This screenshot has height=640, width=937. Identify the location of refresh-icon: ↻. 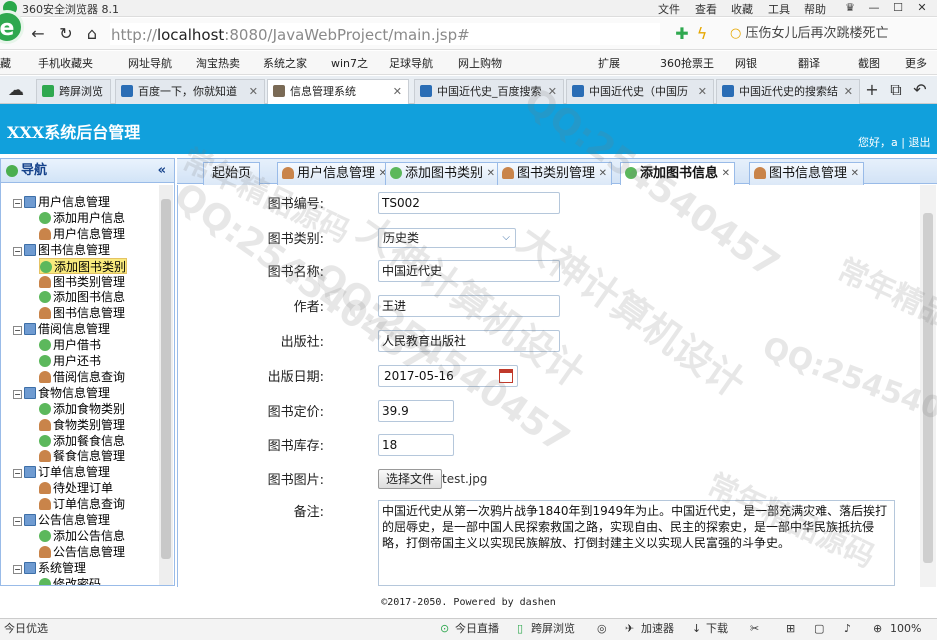
(66, 34).